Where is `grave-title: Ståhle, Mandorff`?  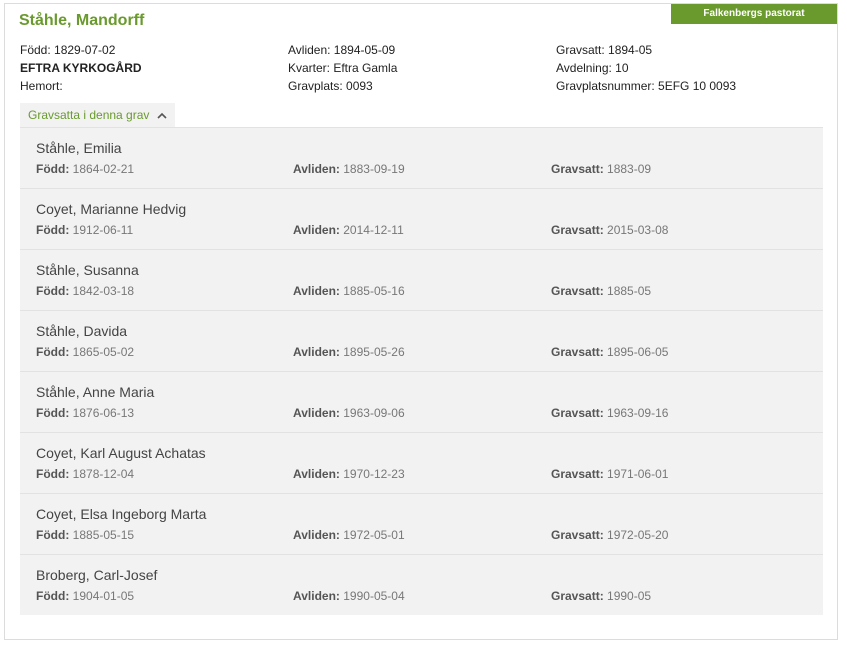
grave-title: Ståhle, Mandorff is located at coordinates (82, 20).